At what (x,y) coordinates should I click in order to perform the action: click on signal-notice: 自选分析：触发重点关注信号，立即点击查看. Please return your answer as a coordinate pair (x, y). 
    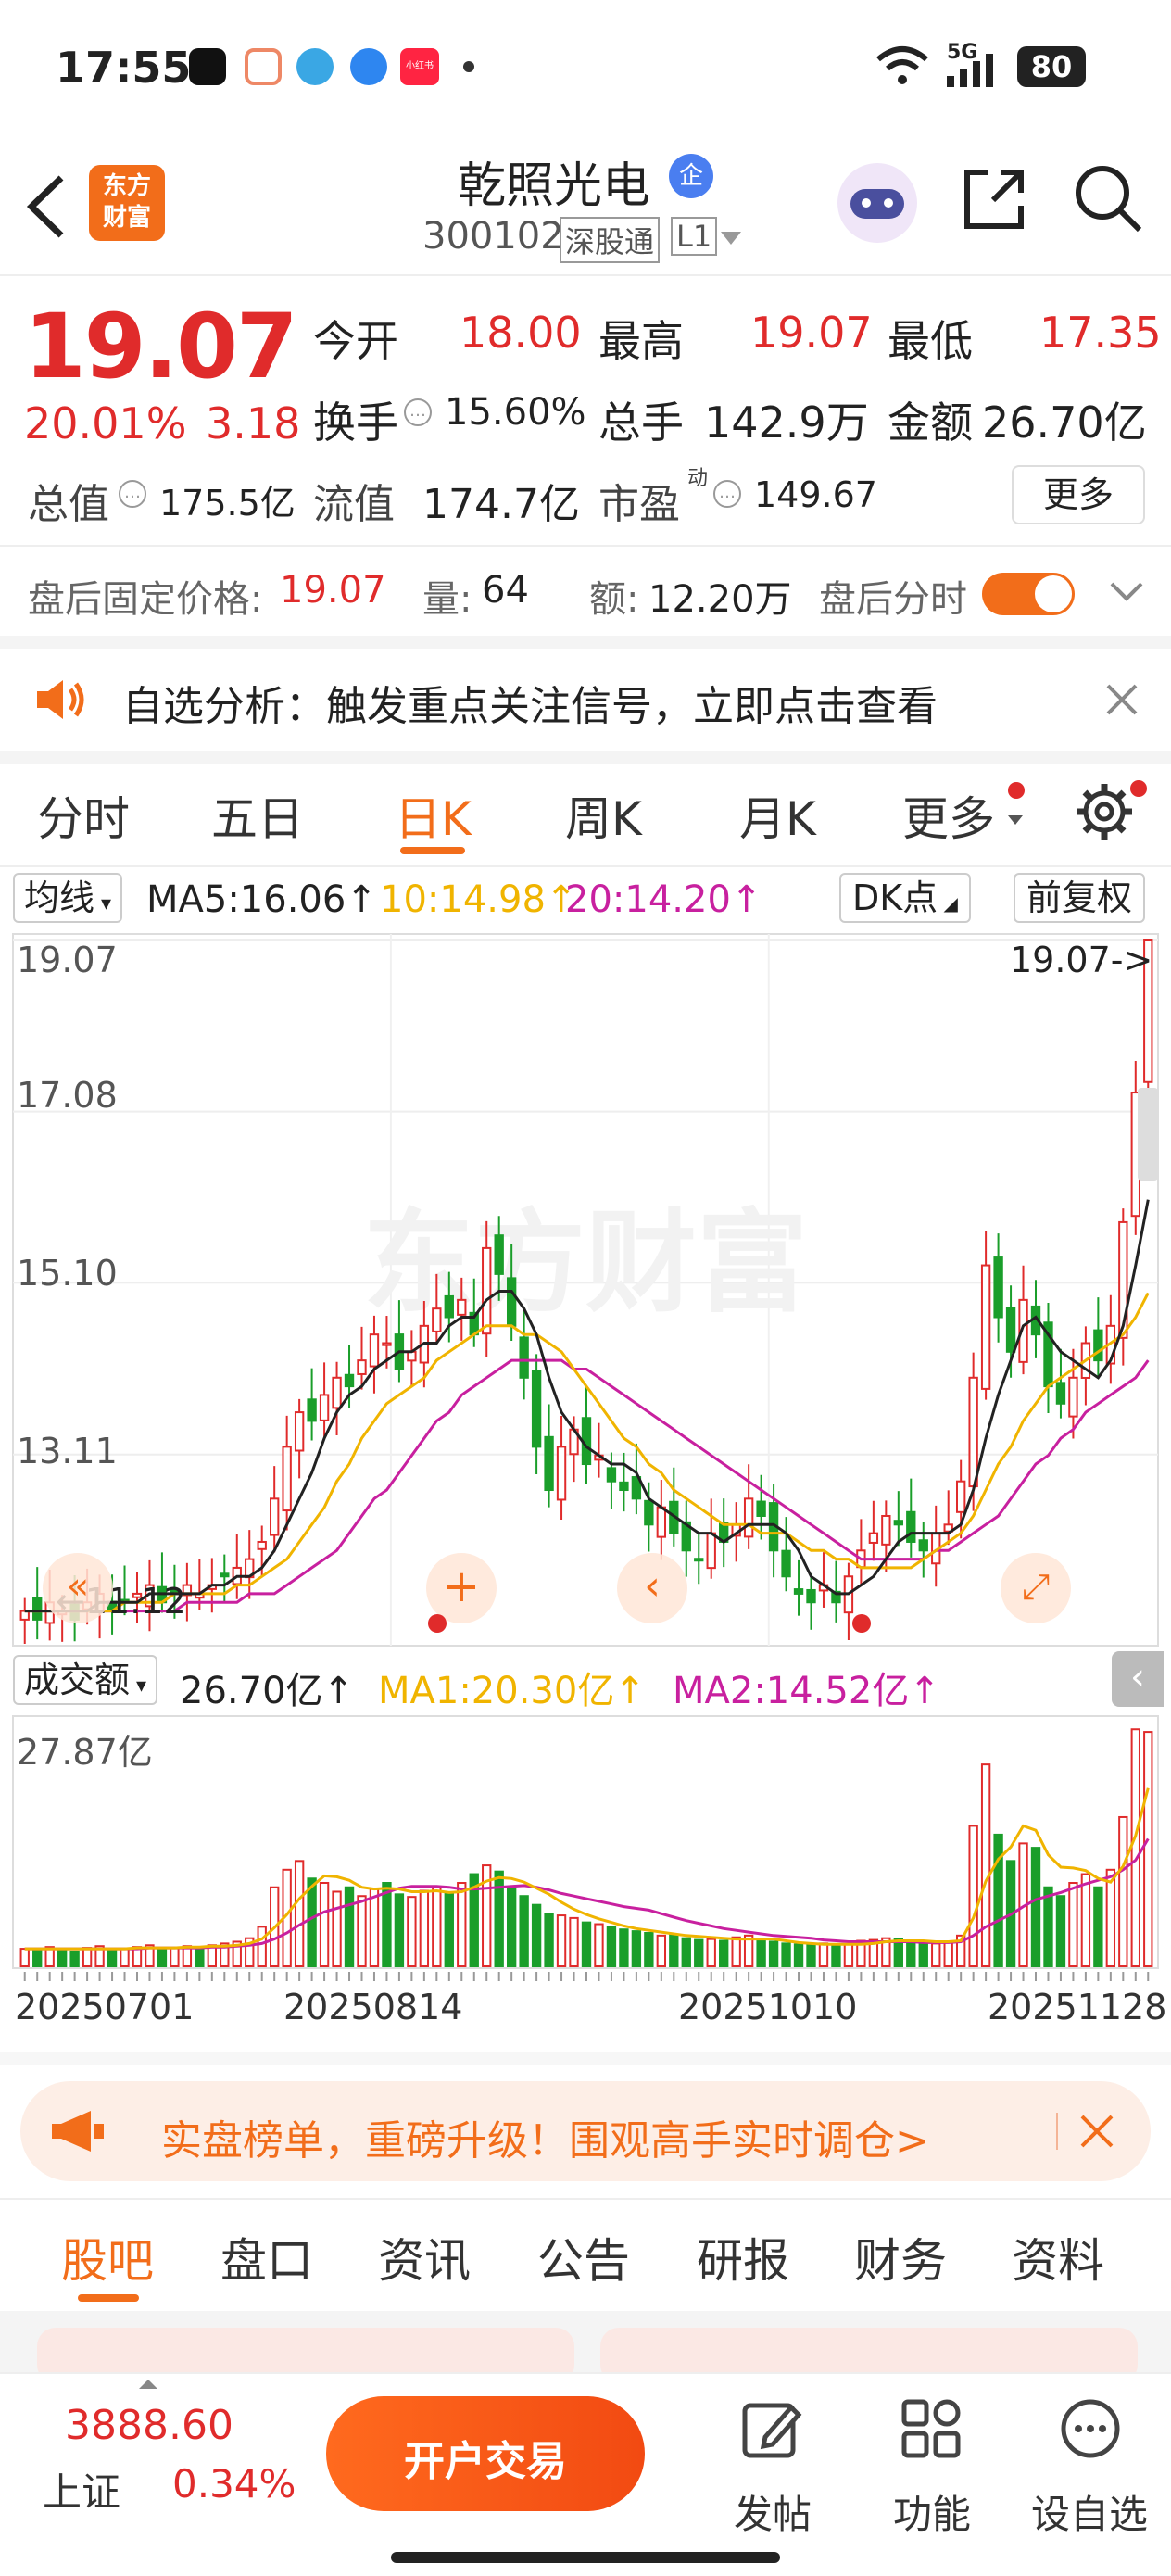
    Looking at the image, I should click on (585, 700).